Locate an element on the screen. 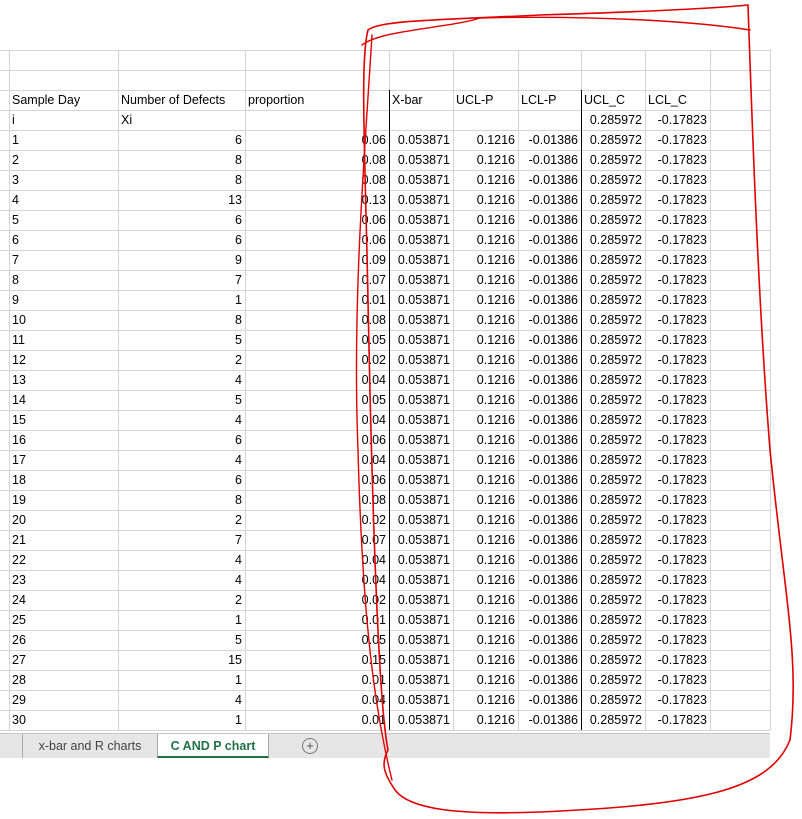 The height and width of the screenshot is (819, 802). table-cell: 19 is located at coordinates (63, 500).